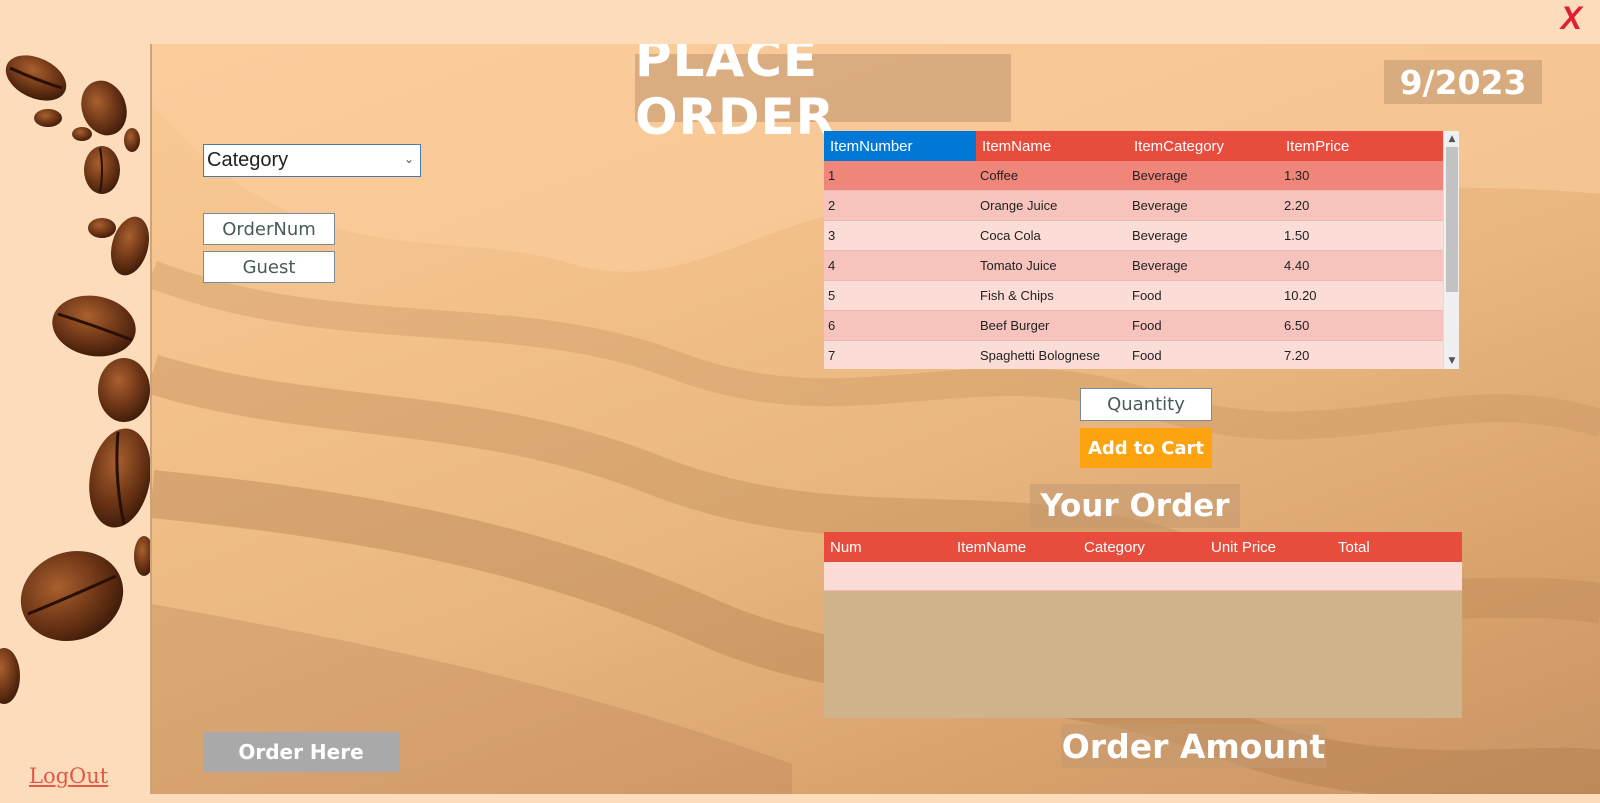 The height and width of the screenshot is (803, 1600). I want to click on column-header-itemprice: ItemPrice, so click(1361, 146).